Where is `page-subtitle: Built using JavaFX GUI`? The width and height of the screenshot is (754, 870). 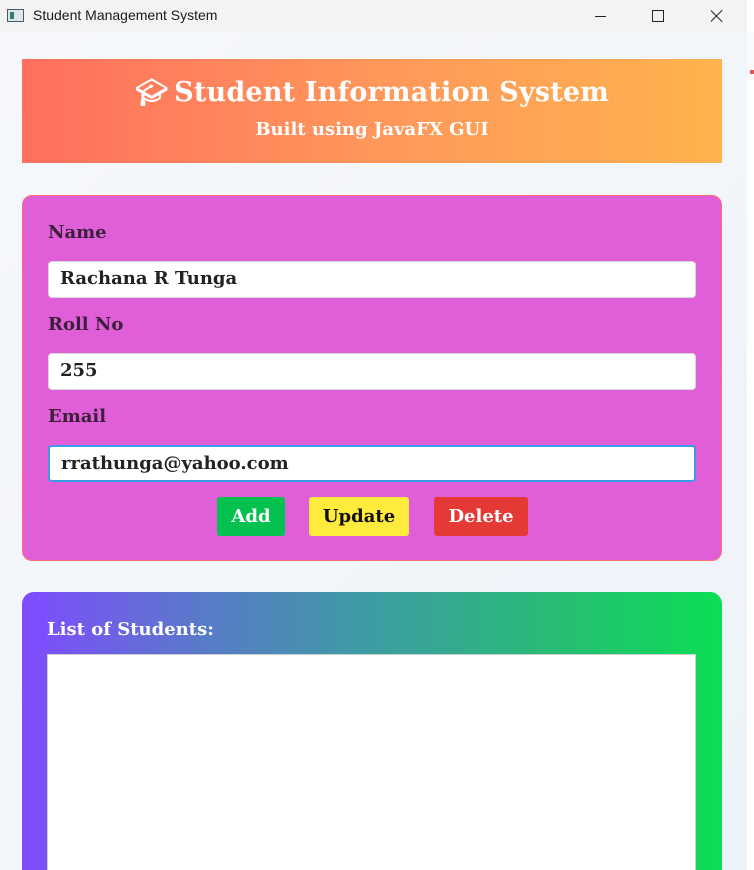
page-subtitle: Built using JavaFX GUI is located at coordinates (372, 129).